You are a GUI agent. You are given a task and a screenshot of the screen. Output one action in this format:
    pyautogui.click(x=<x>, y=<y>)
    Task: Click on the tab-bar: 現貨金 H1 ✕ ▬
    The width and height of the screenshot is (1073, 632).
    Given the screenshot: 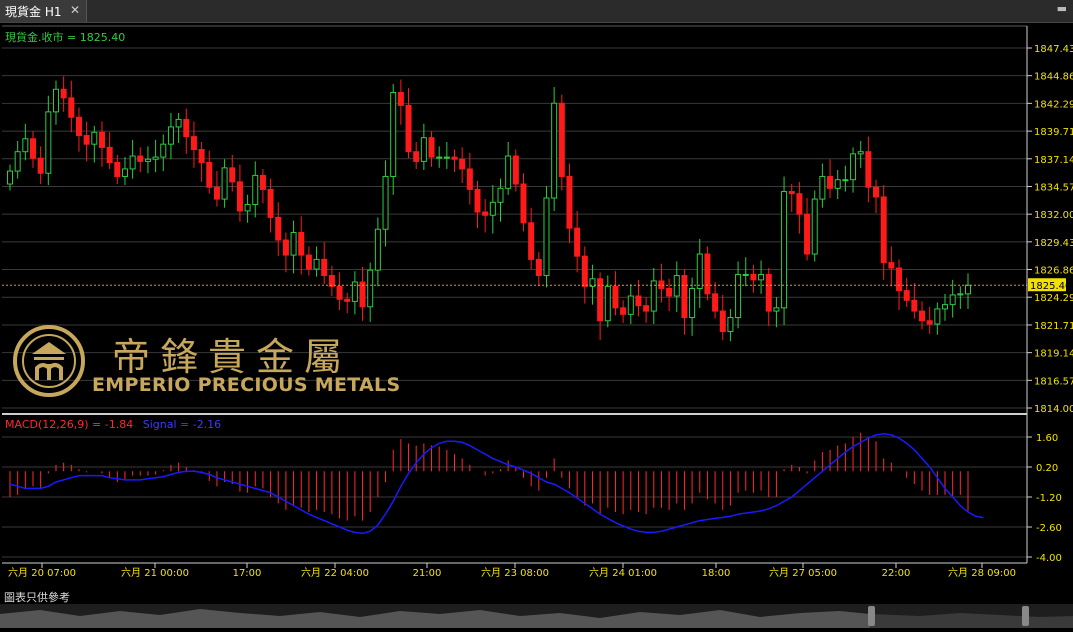 What is the action you would take?
    pyautogui.click(x=536, y=11)
    